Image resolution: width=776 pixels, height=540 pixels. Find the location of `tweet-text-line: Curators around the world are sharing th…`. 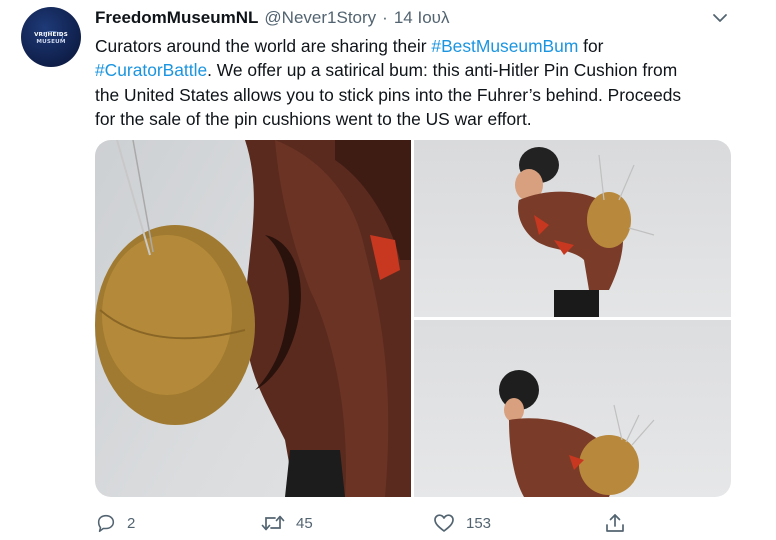

tweet-text-line: Curators around the world are sharing th… is located at coordinates (425, 46).